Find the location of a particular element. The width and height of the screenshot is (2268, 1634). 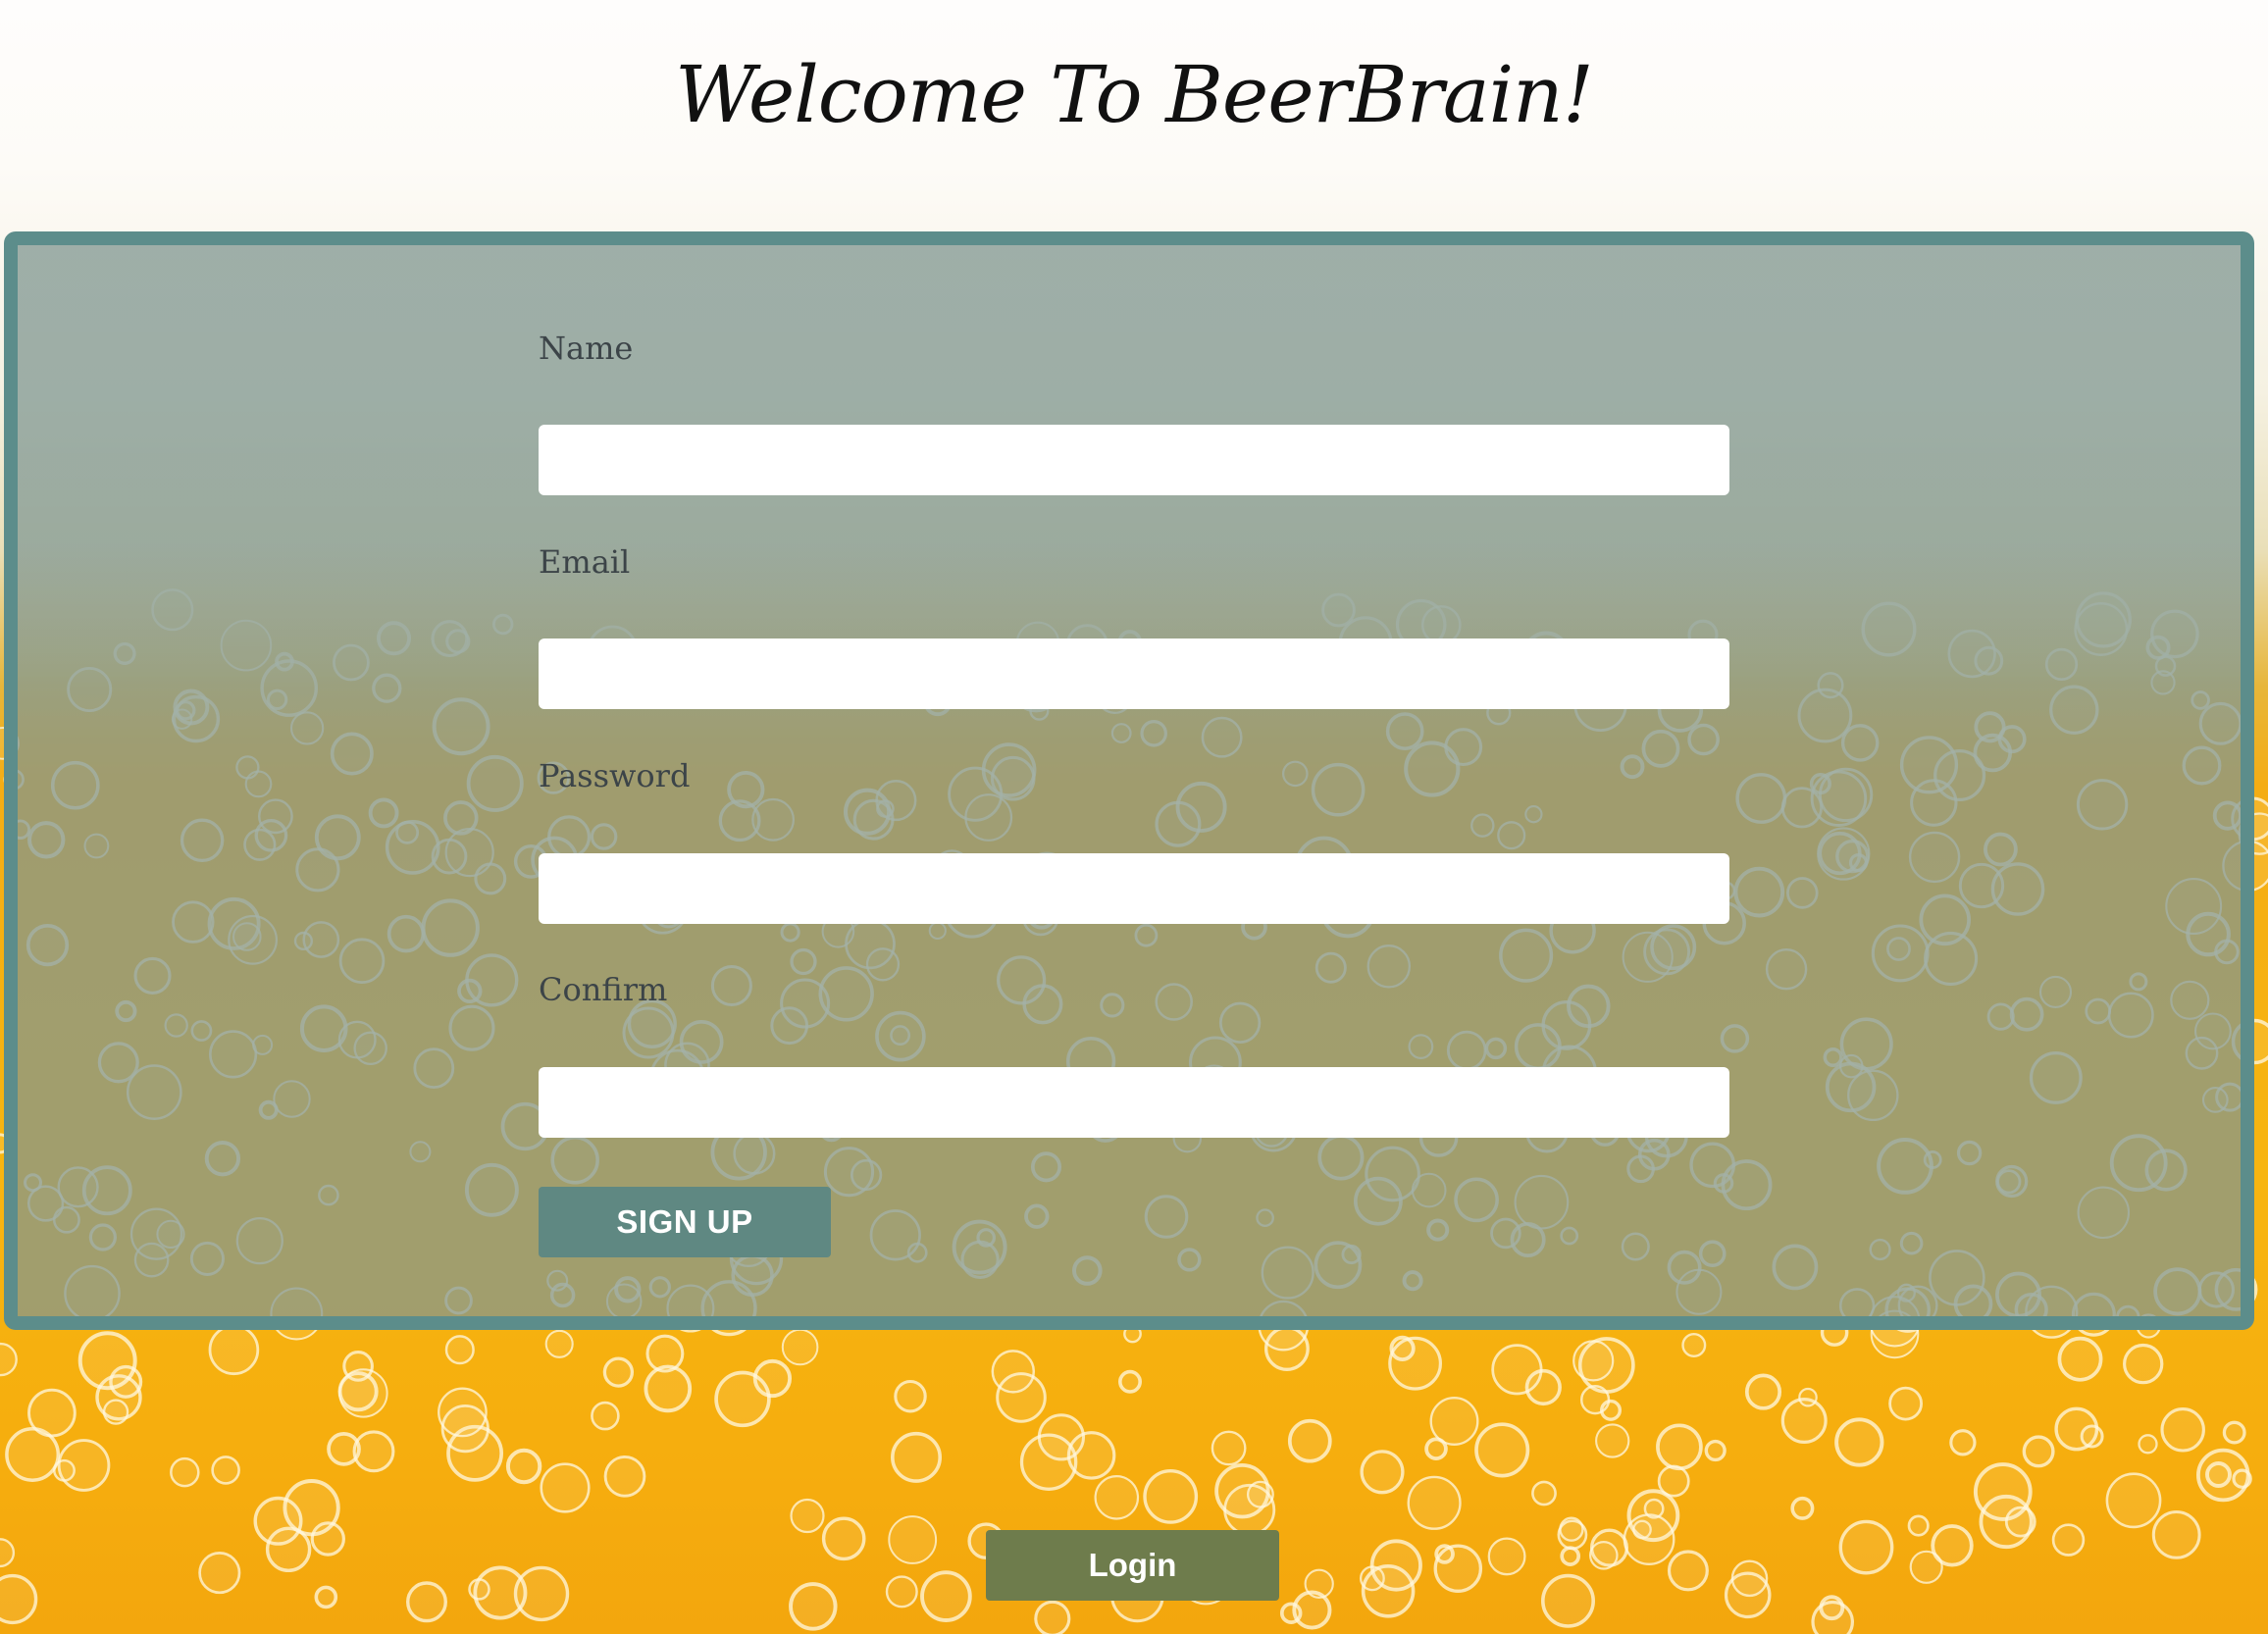

sign-up-button: SIGN UP is located at coordinates (685, 1222).